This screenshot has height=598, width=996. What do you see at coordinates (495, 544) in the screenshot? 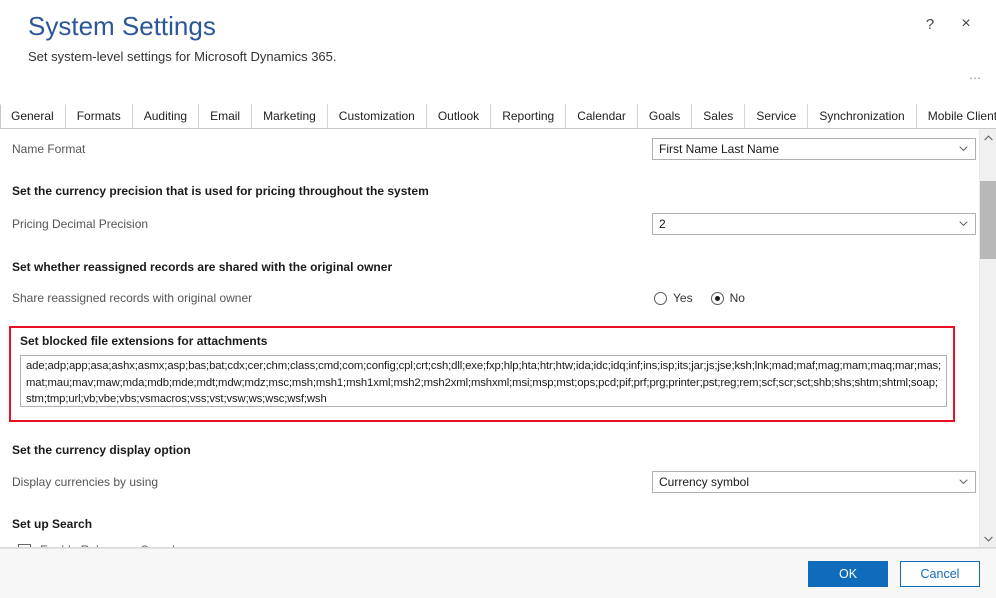
I see `enable-relevance-search-row: Enable Relevance Search` at bounding box center [495, 544].